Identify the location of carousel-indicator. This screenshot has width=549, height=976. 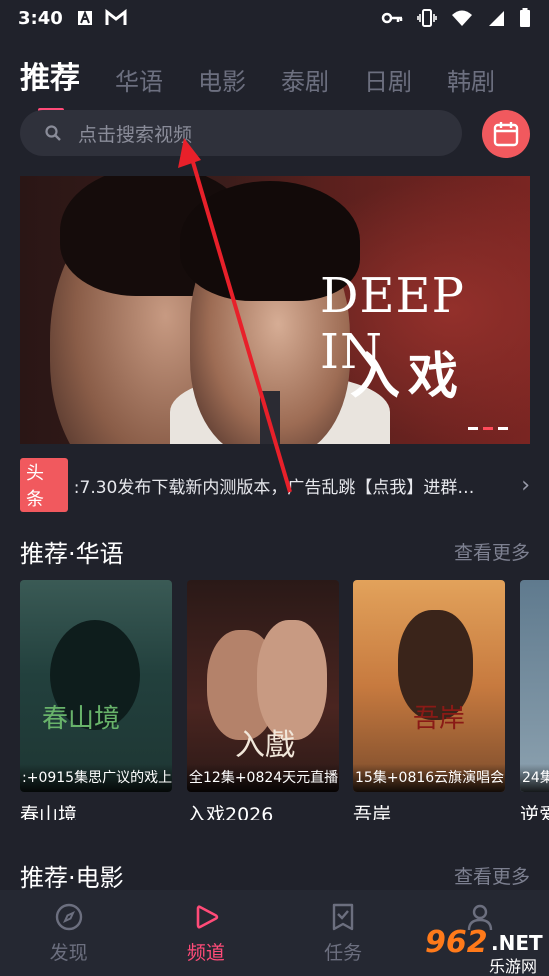
(488, 428).